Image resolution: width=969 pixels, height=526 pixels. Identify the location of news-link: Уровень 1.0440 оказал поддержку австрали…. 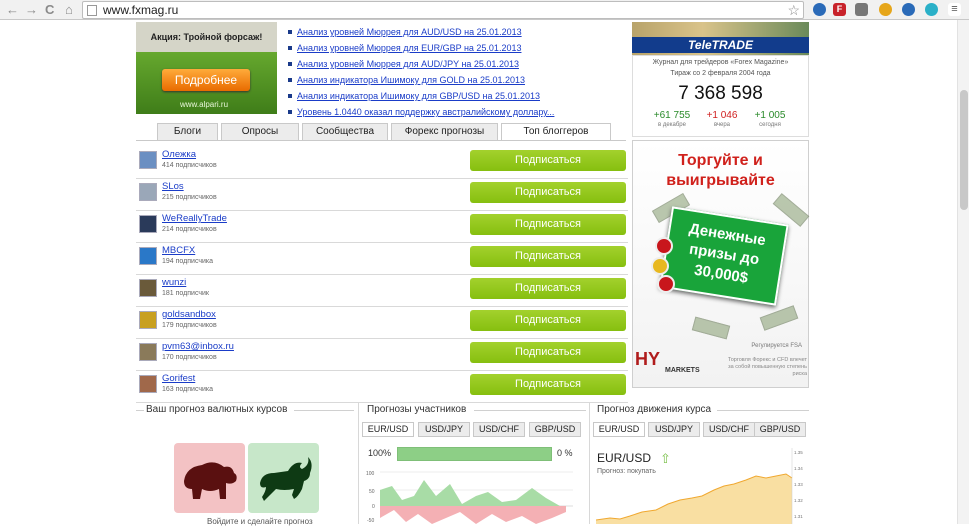
(425, 112).